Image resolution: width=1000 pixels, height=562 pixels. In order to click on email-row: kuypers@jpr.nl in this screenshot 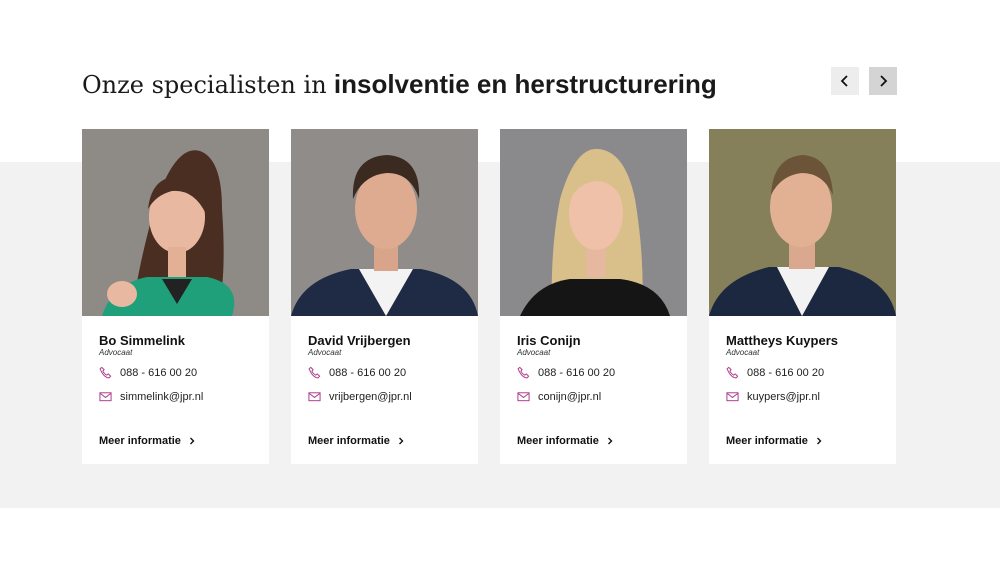, I will do `click(773, 396)`.